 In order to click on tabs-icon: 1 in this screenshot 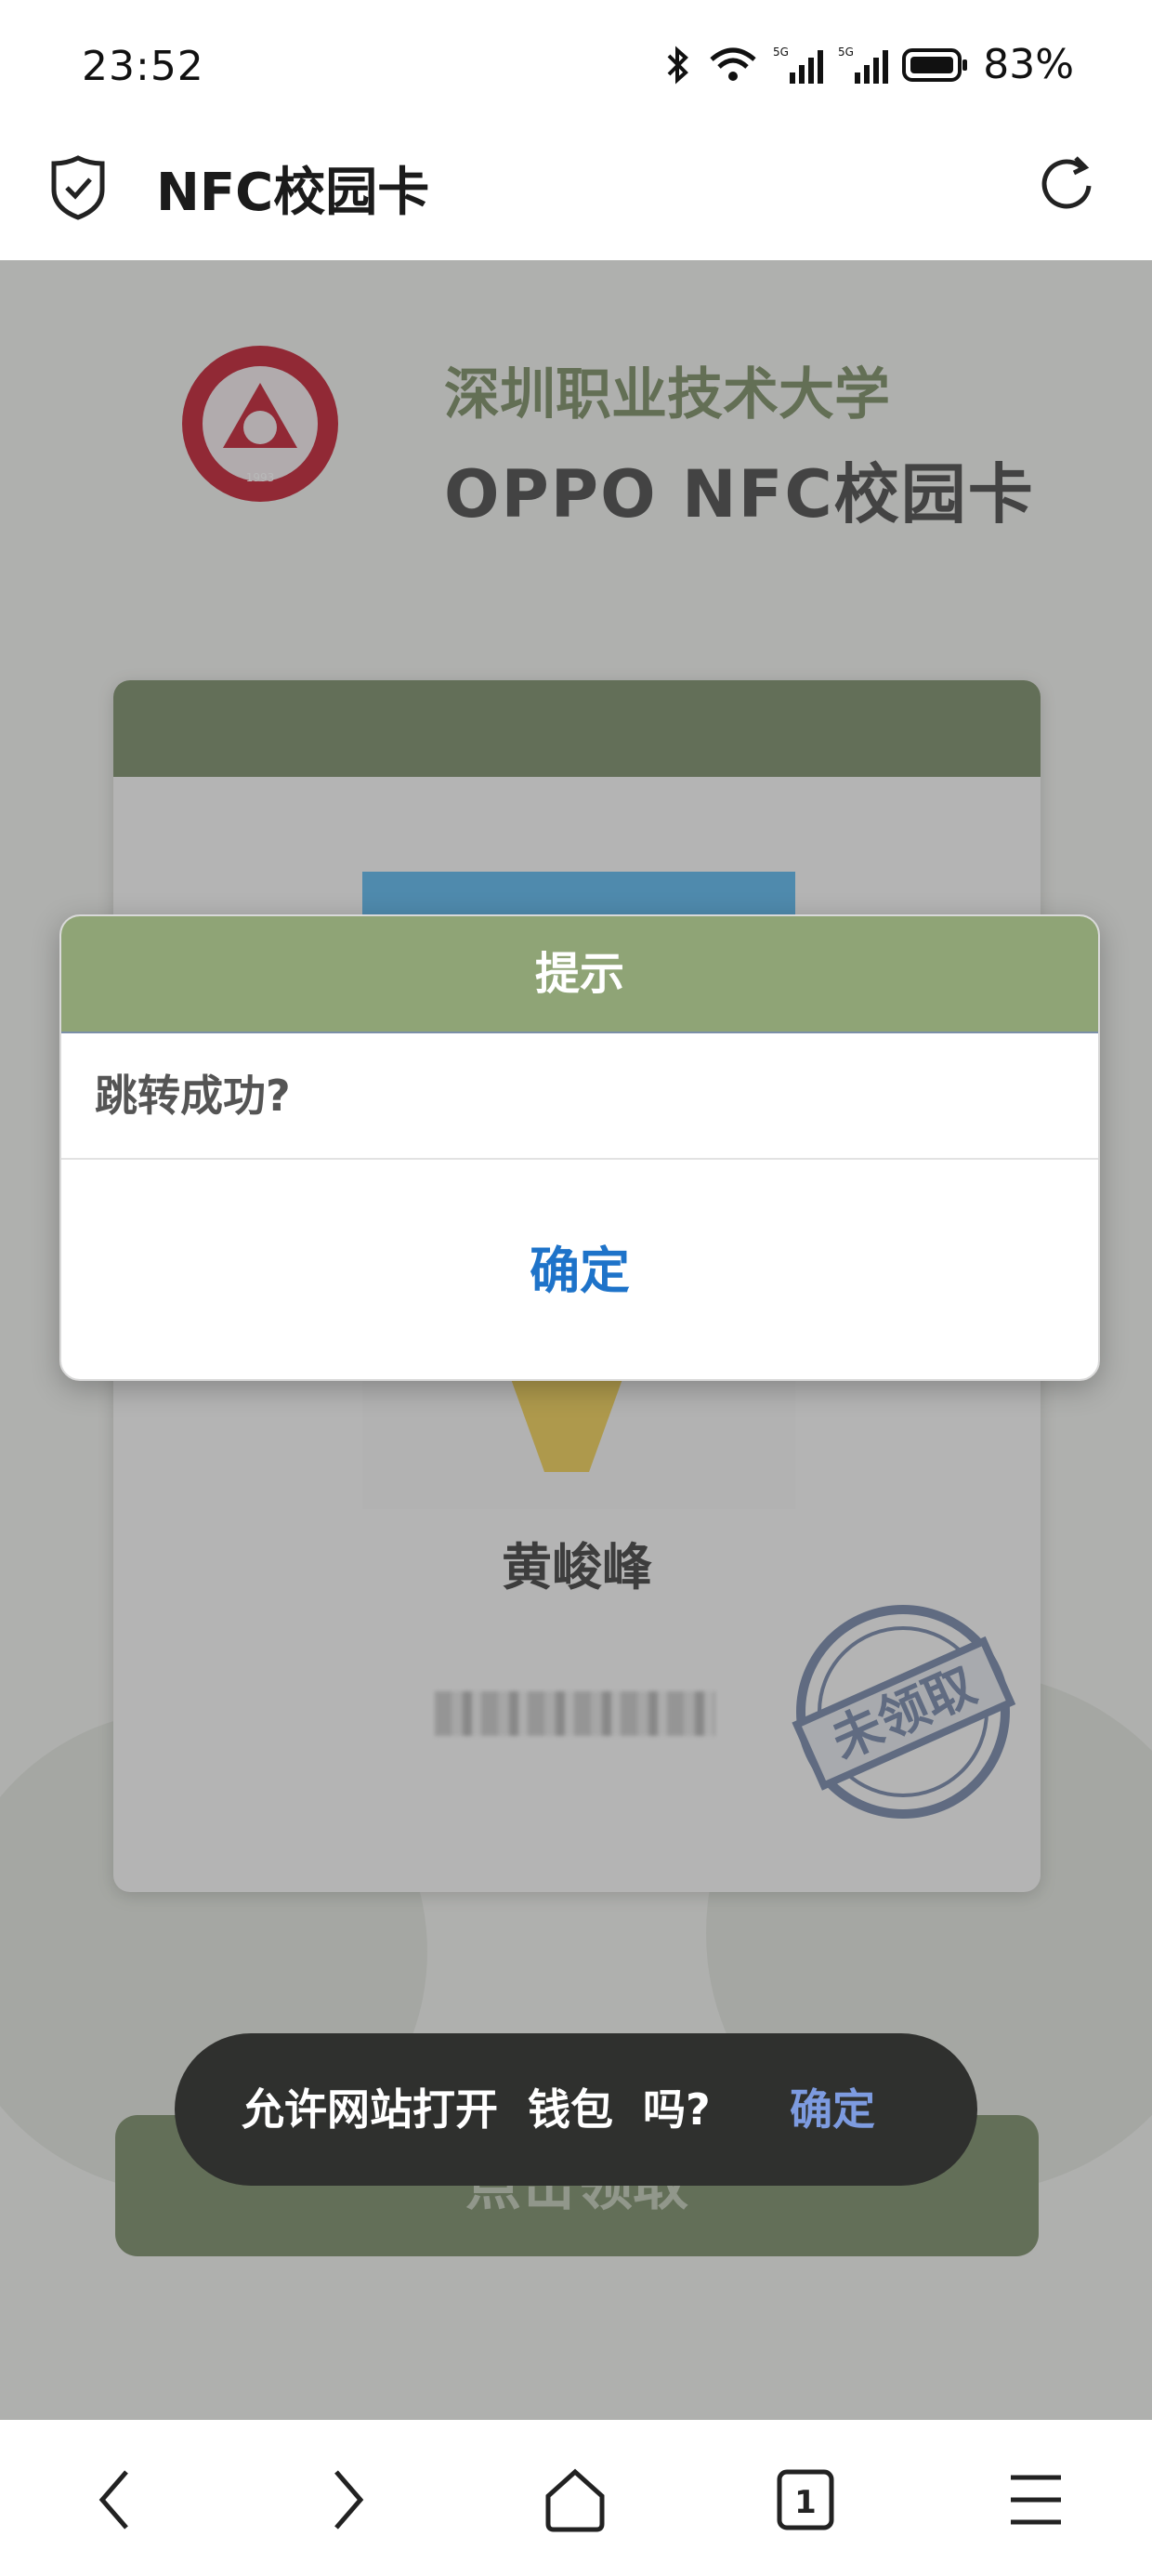, I will do `click(805, 2499)`.